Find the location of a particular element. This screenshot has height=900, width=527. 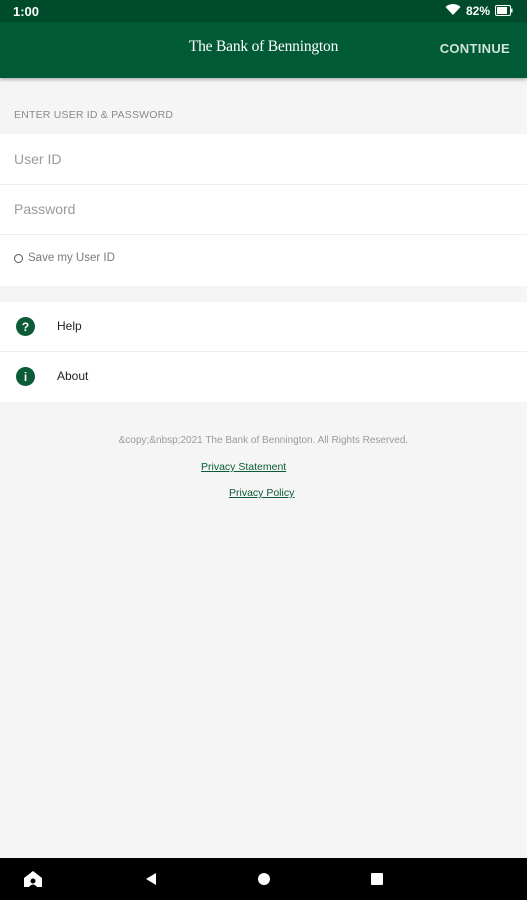

password-input is located at coordinates (263, 209).